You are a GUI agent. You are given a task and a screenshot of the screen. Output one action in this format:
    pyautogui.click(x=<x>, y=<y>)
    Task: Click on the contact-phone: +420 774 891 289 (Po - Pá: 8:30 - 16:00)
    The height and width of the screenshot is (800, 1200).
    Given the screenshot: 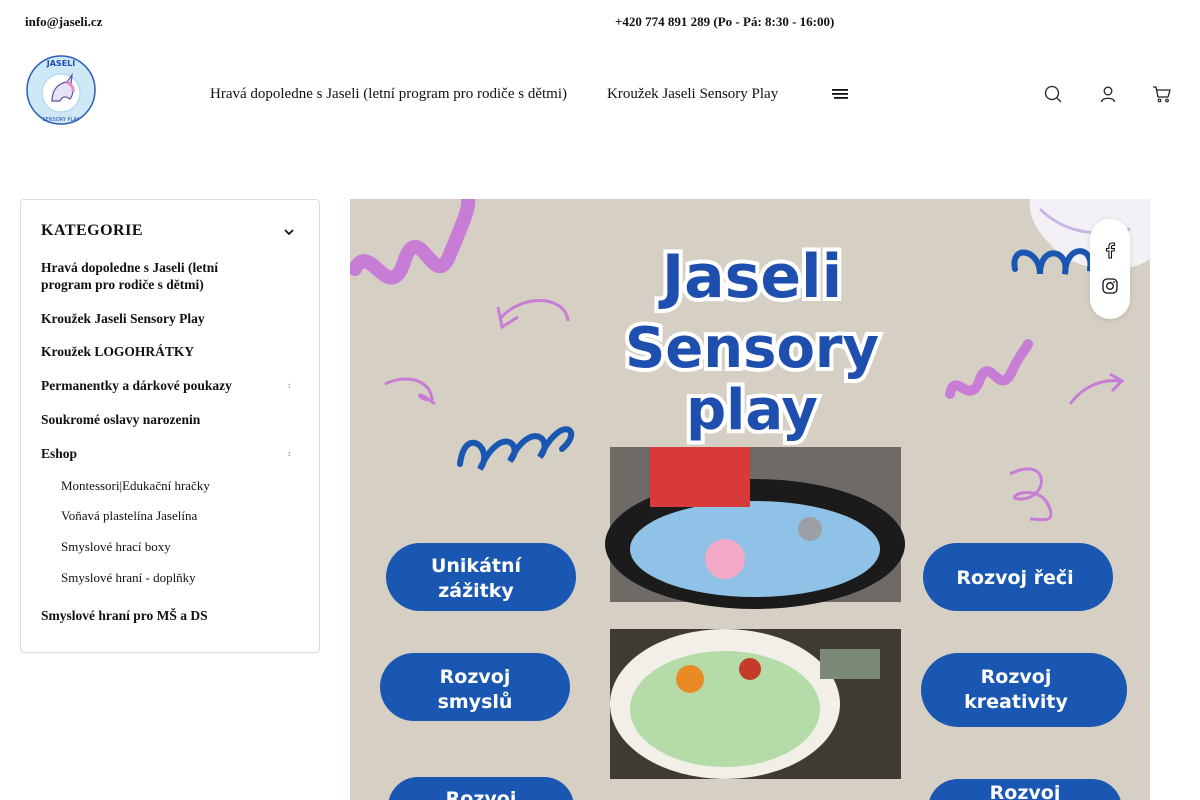 What is the action you would take?
    pyautogui.click(x=724, y=22)
    